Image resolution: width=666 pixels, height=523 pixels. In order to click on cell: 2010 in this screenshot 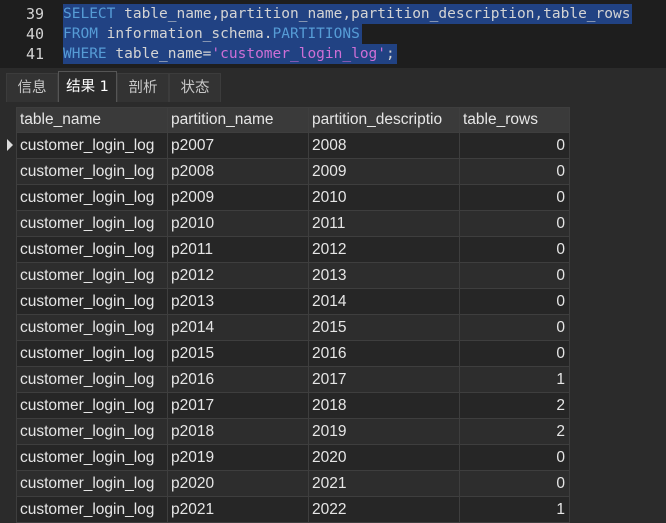, I will do `click(384, 197)`.